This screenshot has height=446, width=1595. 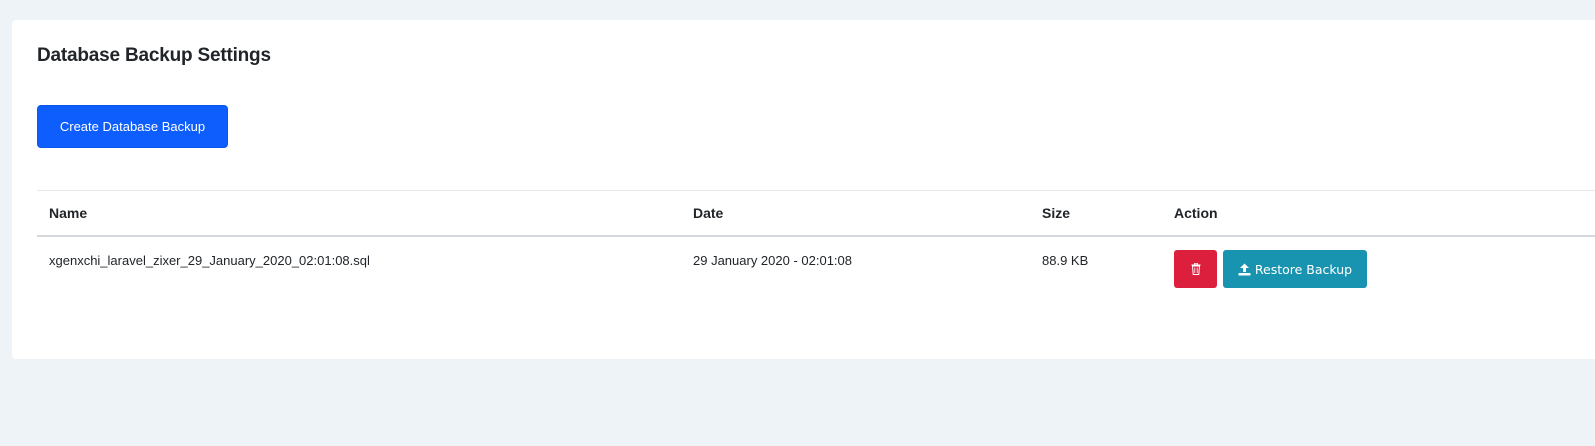 What do you see at coordinates (1378, 213) in the screenshot?
I see `column-header-action: Action` at bounding box center [1378, 213].